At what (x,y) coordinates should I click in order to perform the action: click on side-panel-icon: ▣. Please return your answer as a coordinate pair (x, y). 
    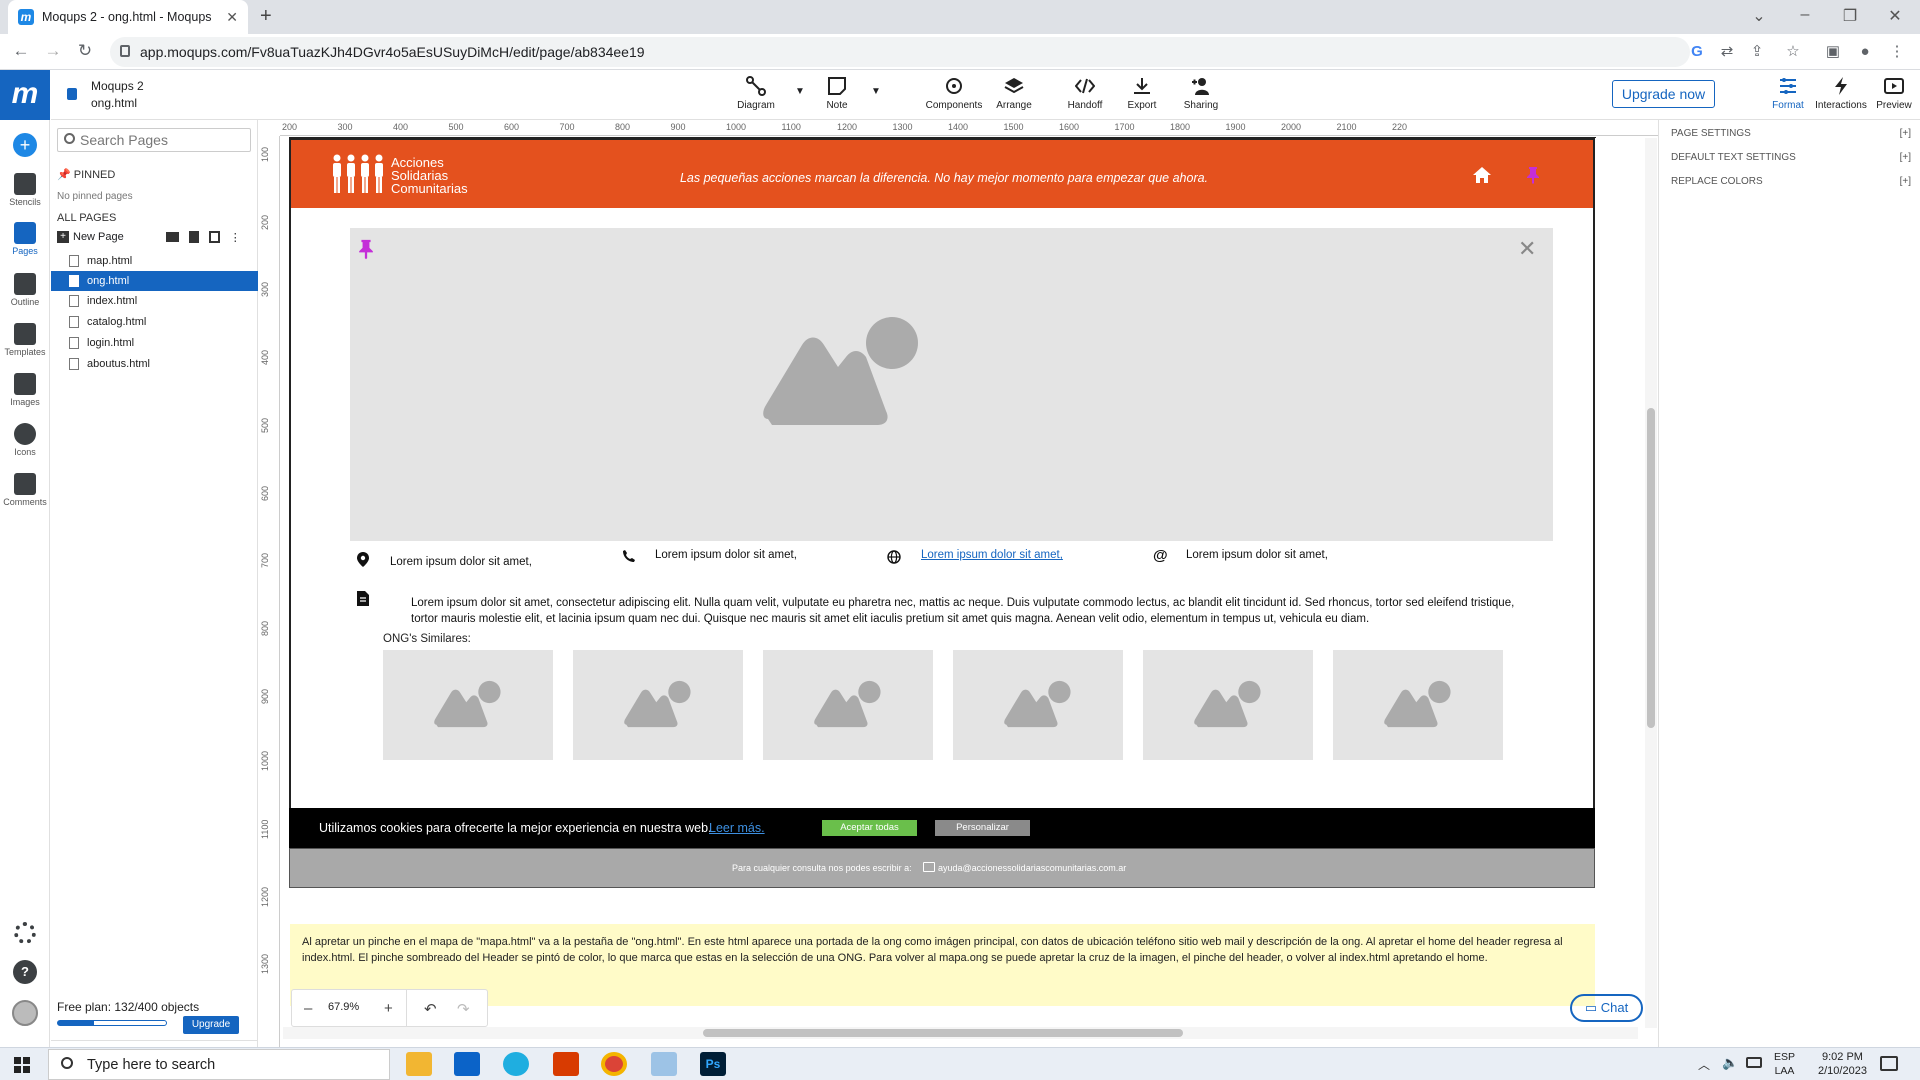
    Looking at the image, I should click on (1833, 52).